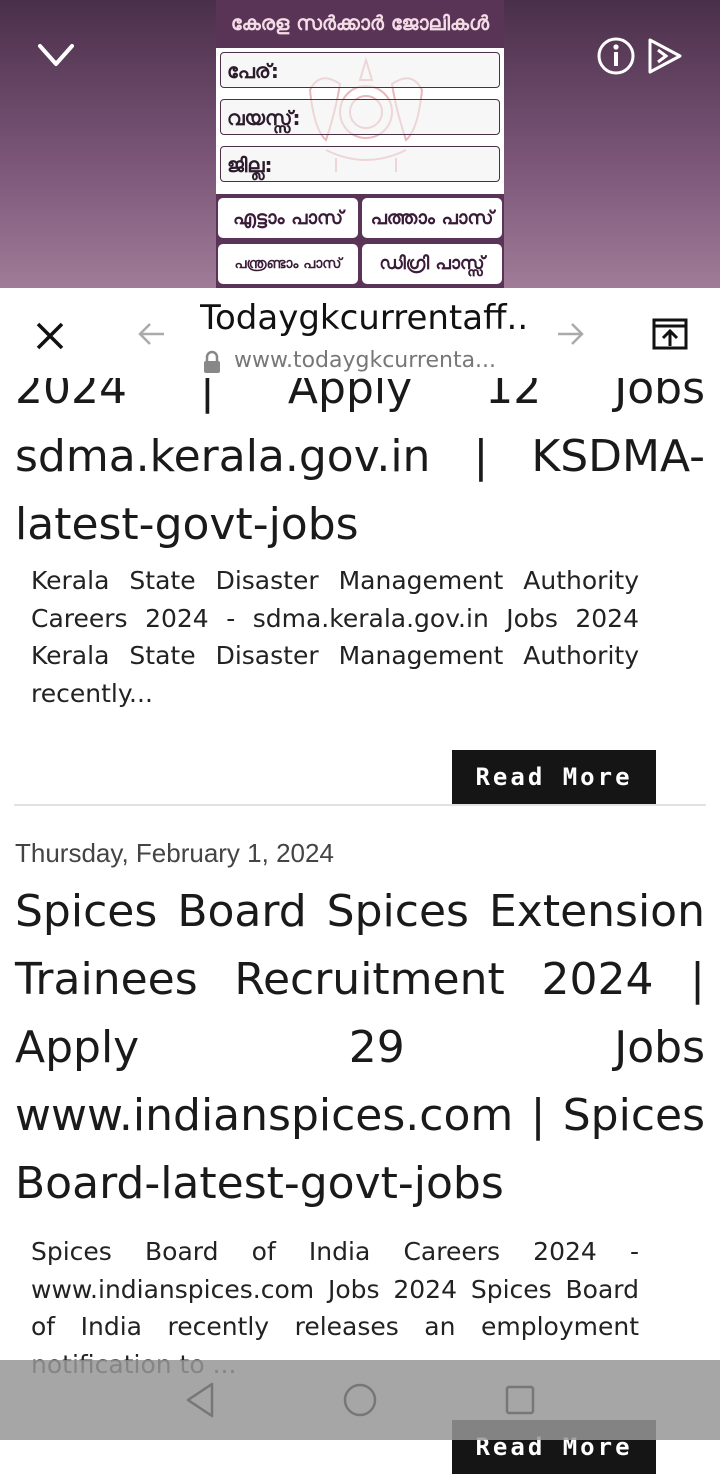 The image size is (720, 1474). Describe the element at coordinates (670, 334) in the screenshot. I see `open-in-browser-icon` at that location.